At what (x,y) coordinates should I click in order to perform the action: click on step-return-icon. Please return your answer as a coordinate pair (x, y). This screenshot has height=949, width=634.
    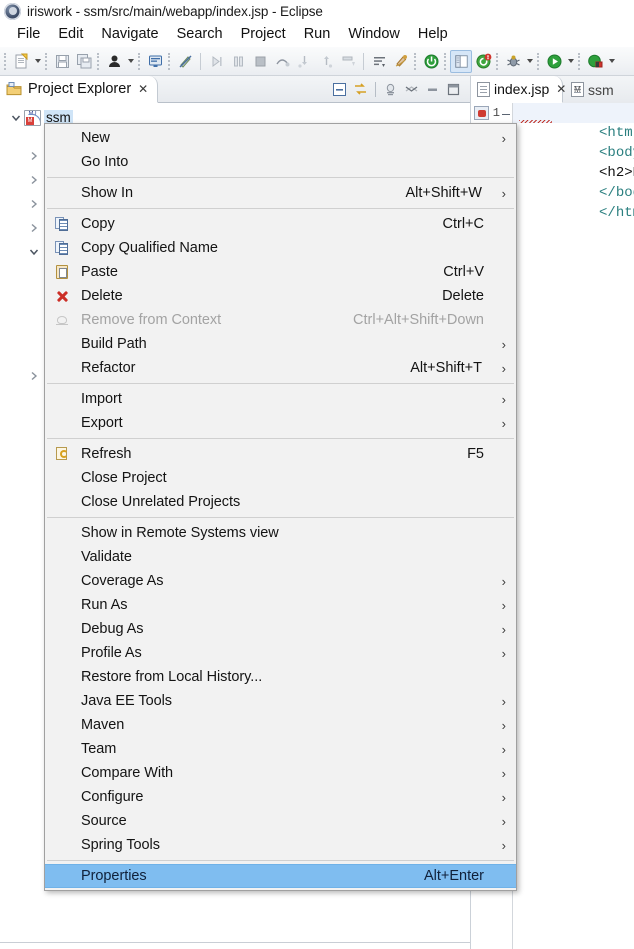
    Looking at the image, I should click on (326, 61).